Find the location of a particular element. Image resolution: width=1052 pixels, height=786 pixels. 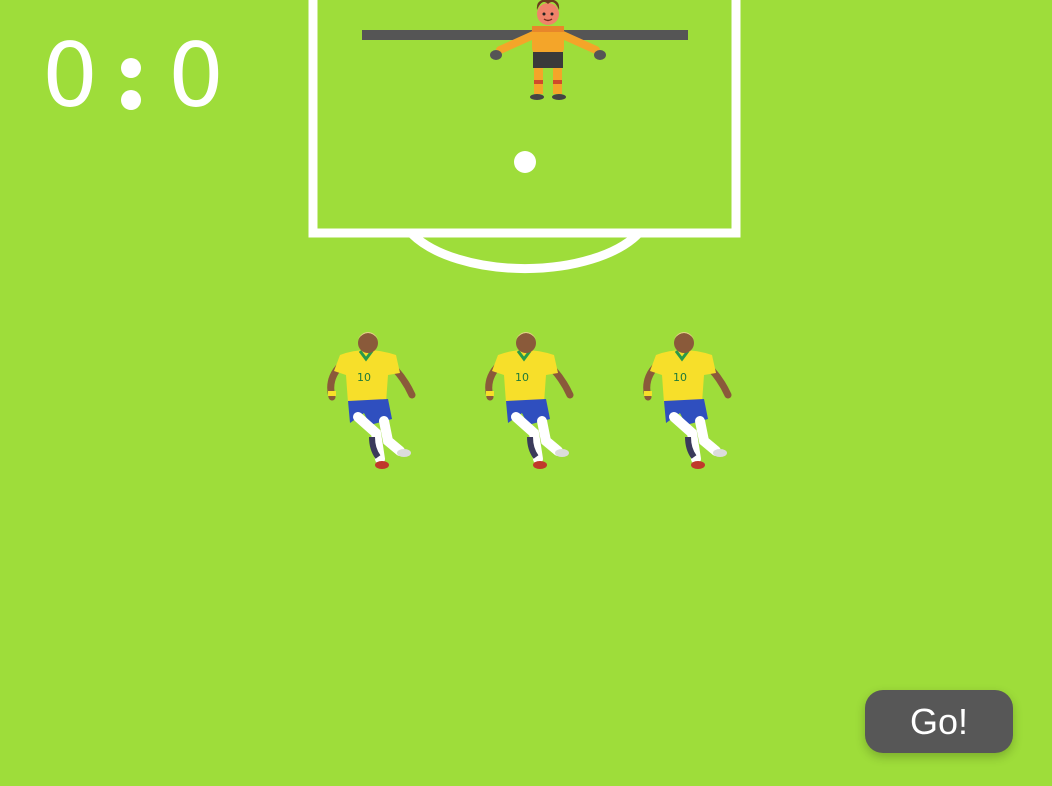

players-layer: 10 10 10 is located at coordinates (529, 400).